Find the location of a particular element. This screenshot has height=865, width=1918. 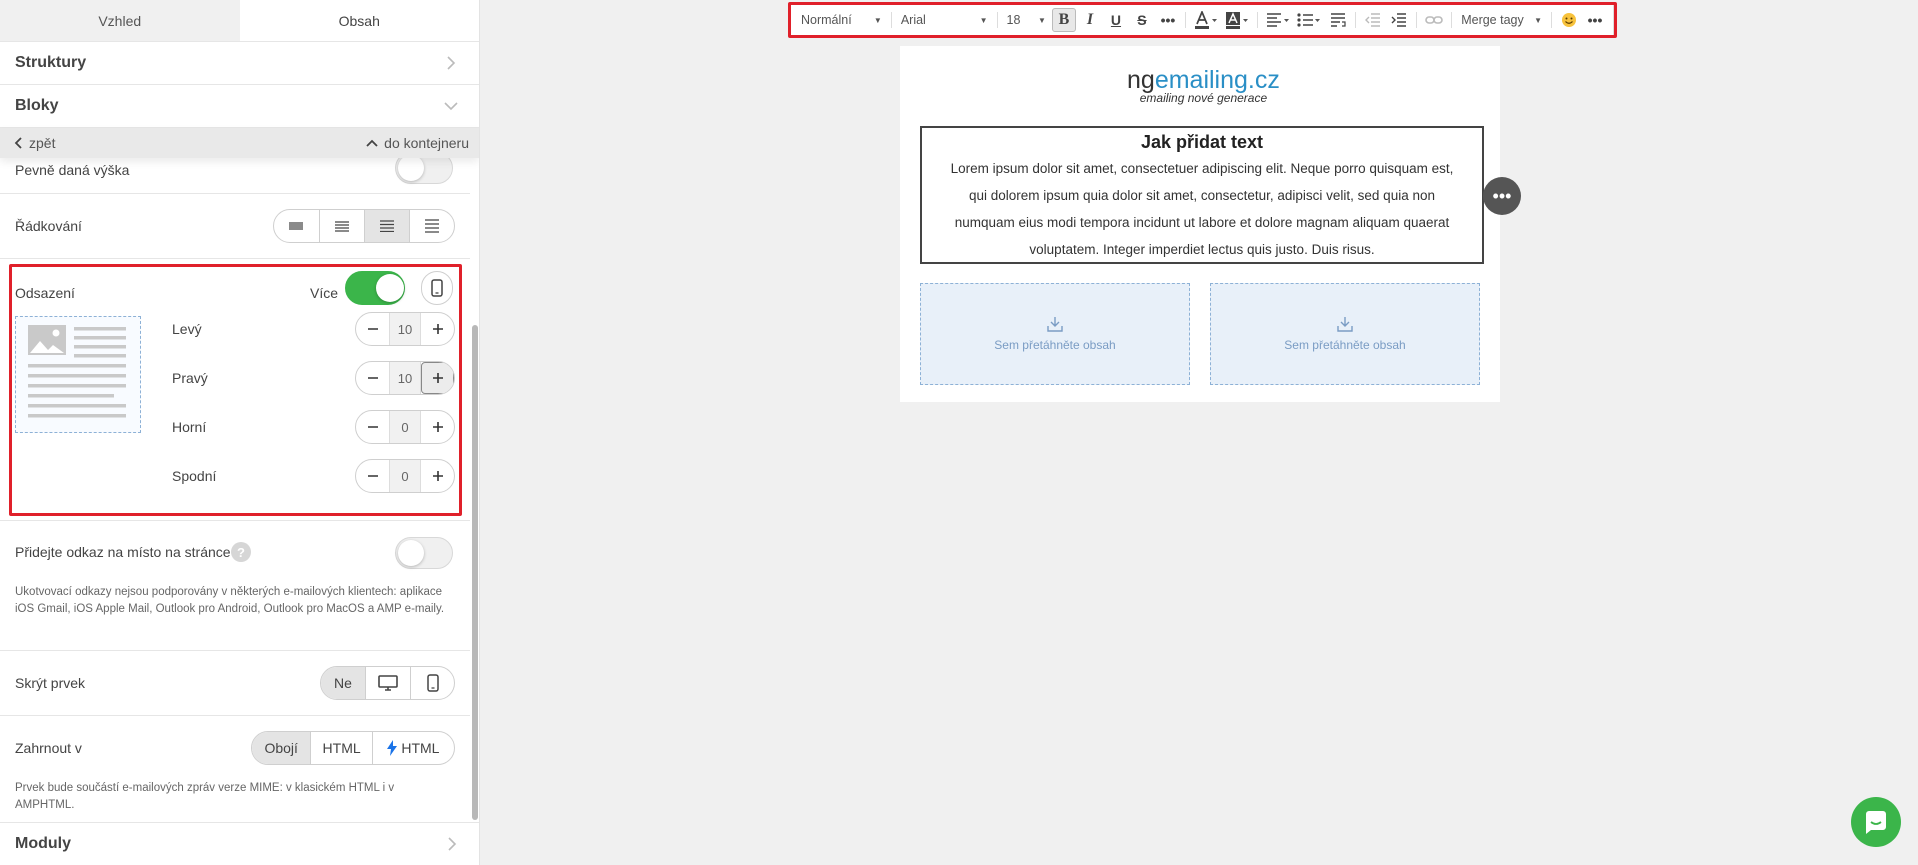

chat-icon is located at coordinates (1876, 822).